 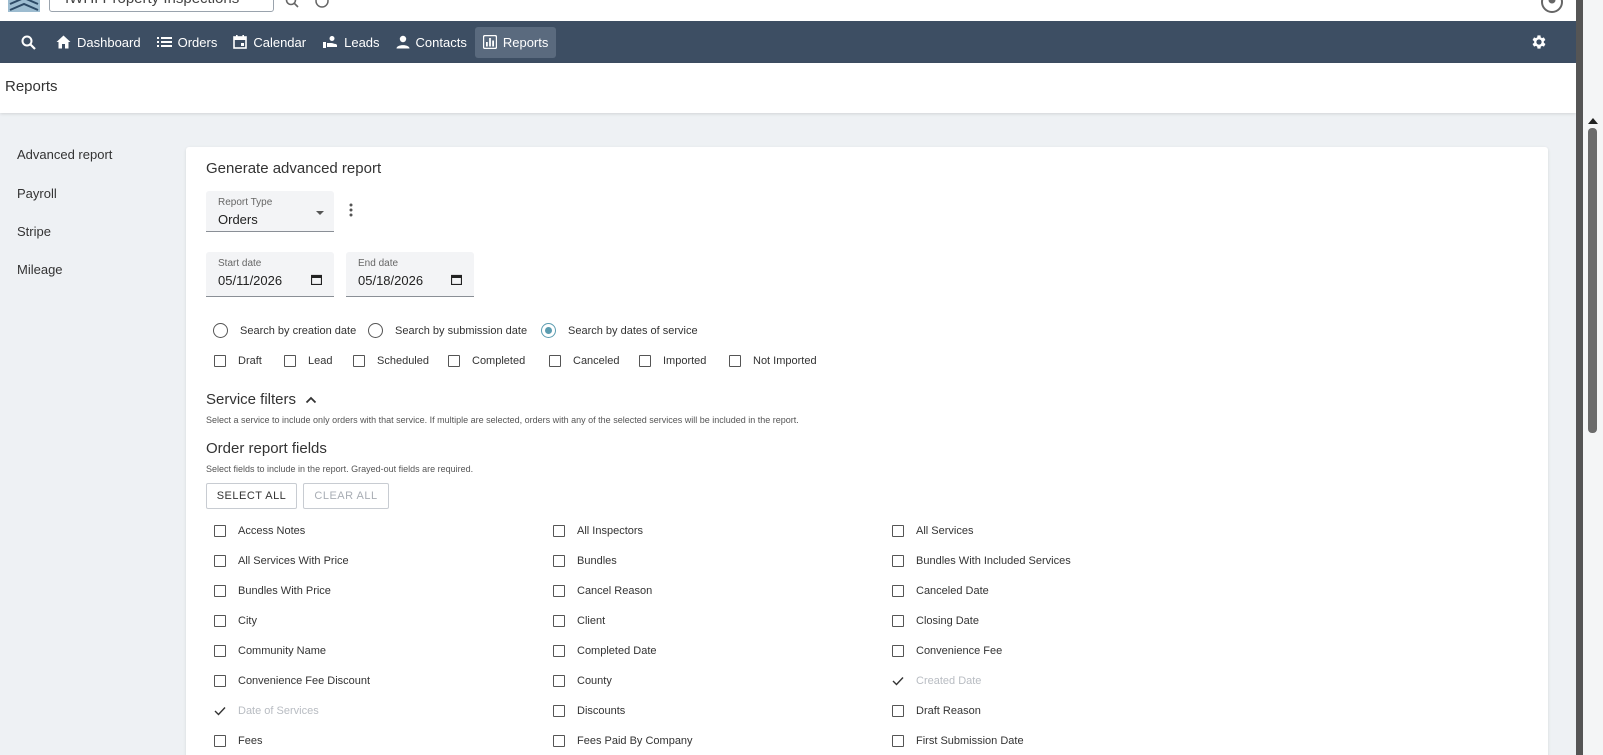 What do you see at coordinates (579, 621) in the screenshot?
I see `field-client: Client` at bounding box center [579, 621].